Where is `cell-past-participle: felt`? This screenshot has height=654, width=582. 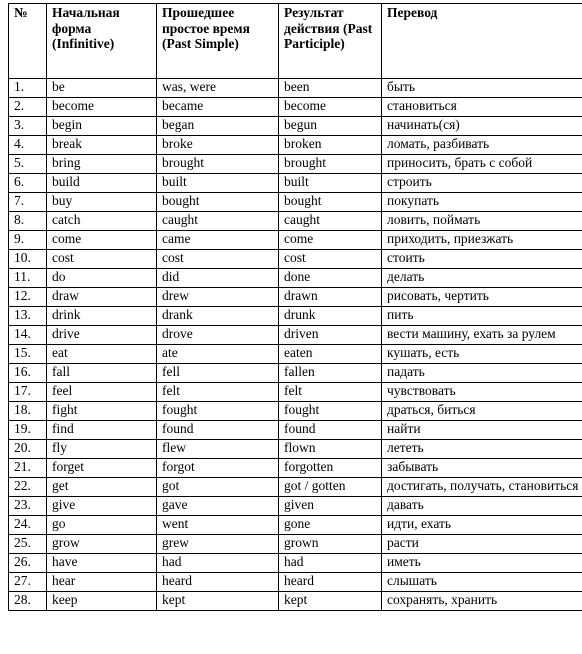 cell-past-participle: felt is located at coordinates (330, 392).